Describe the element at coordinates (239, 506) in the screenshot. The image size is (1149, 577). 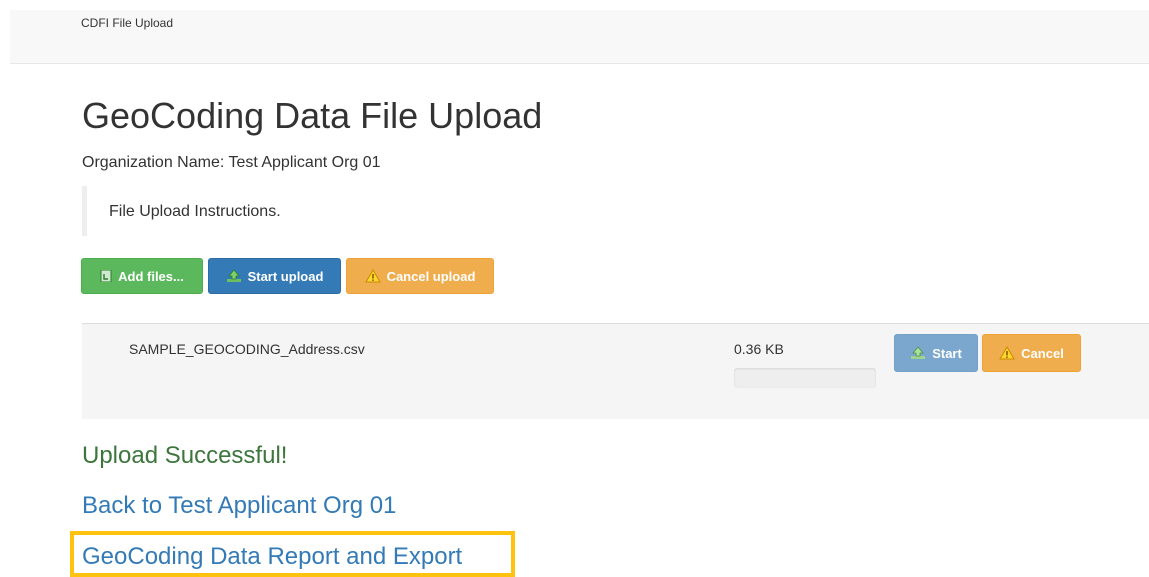
I see `back-to-org-link: Back to Test Applicant Org 01` at that location.